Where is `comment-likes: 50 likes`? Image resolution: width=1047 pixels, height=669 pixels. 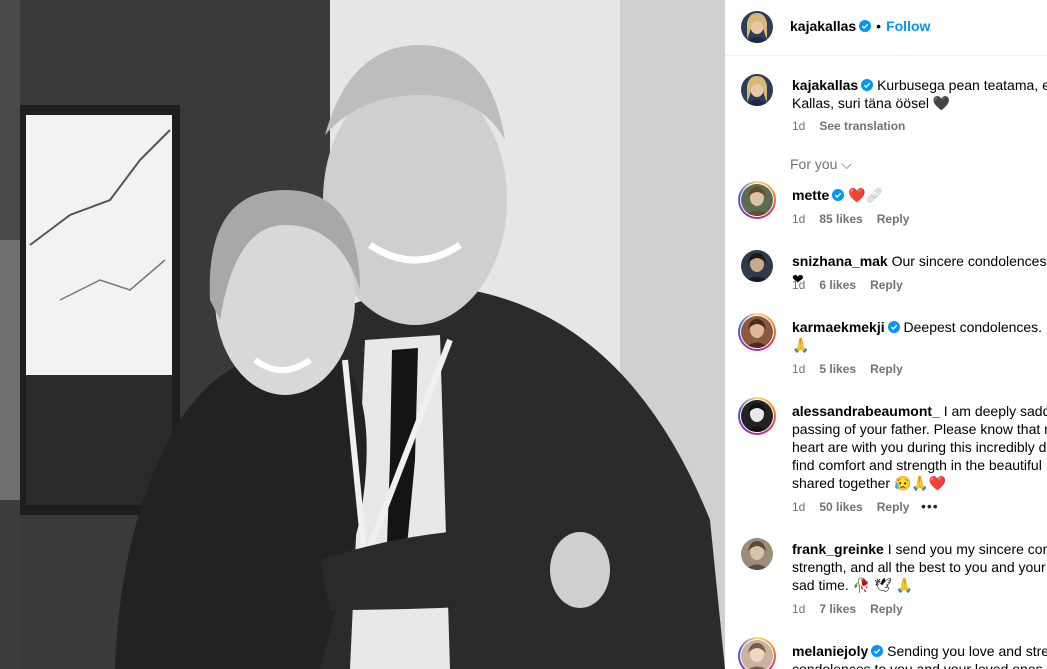 comment-likes: 50 likes is located at coordinates (840, 507).